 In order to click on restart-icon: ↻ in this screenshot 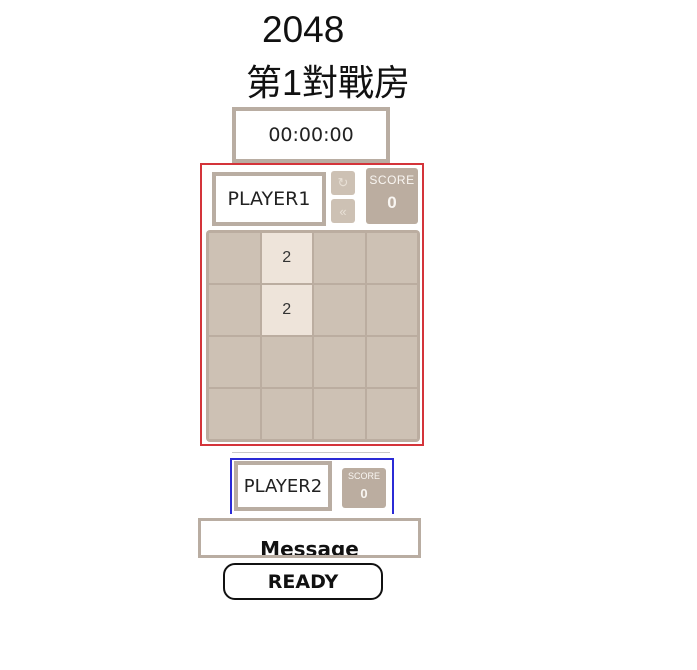, I will do `click(343, 182)`.